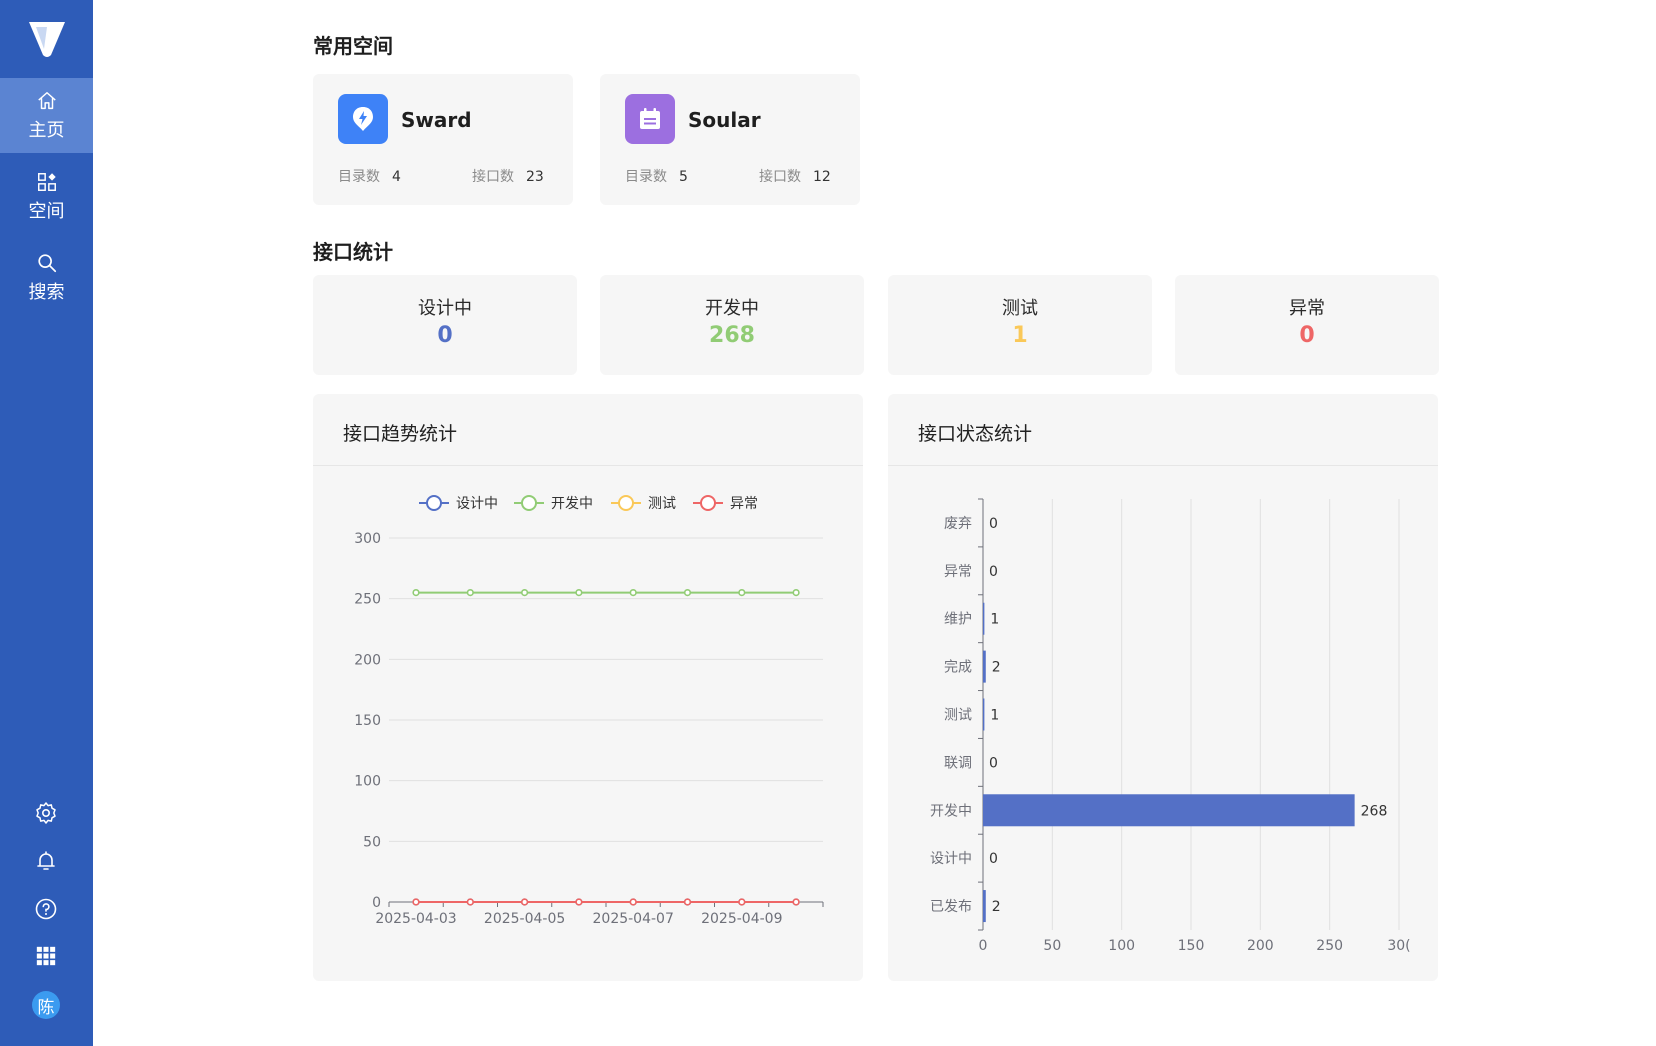 This screenshot has height=1046, width=1656. I want to click on y-tick-label: 开发中, so click(951, 811).